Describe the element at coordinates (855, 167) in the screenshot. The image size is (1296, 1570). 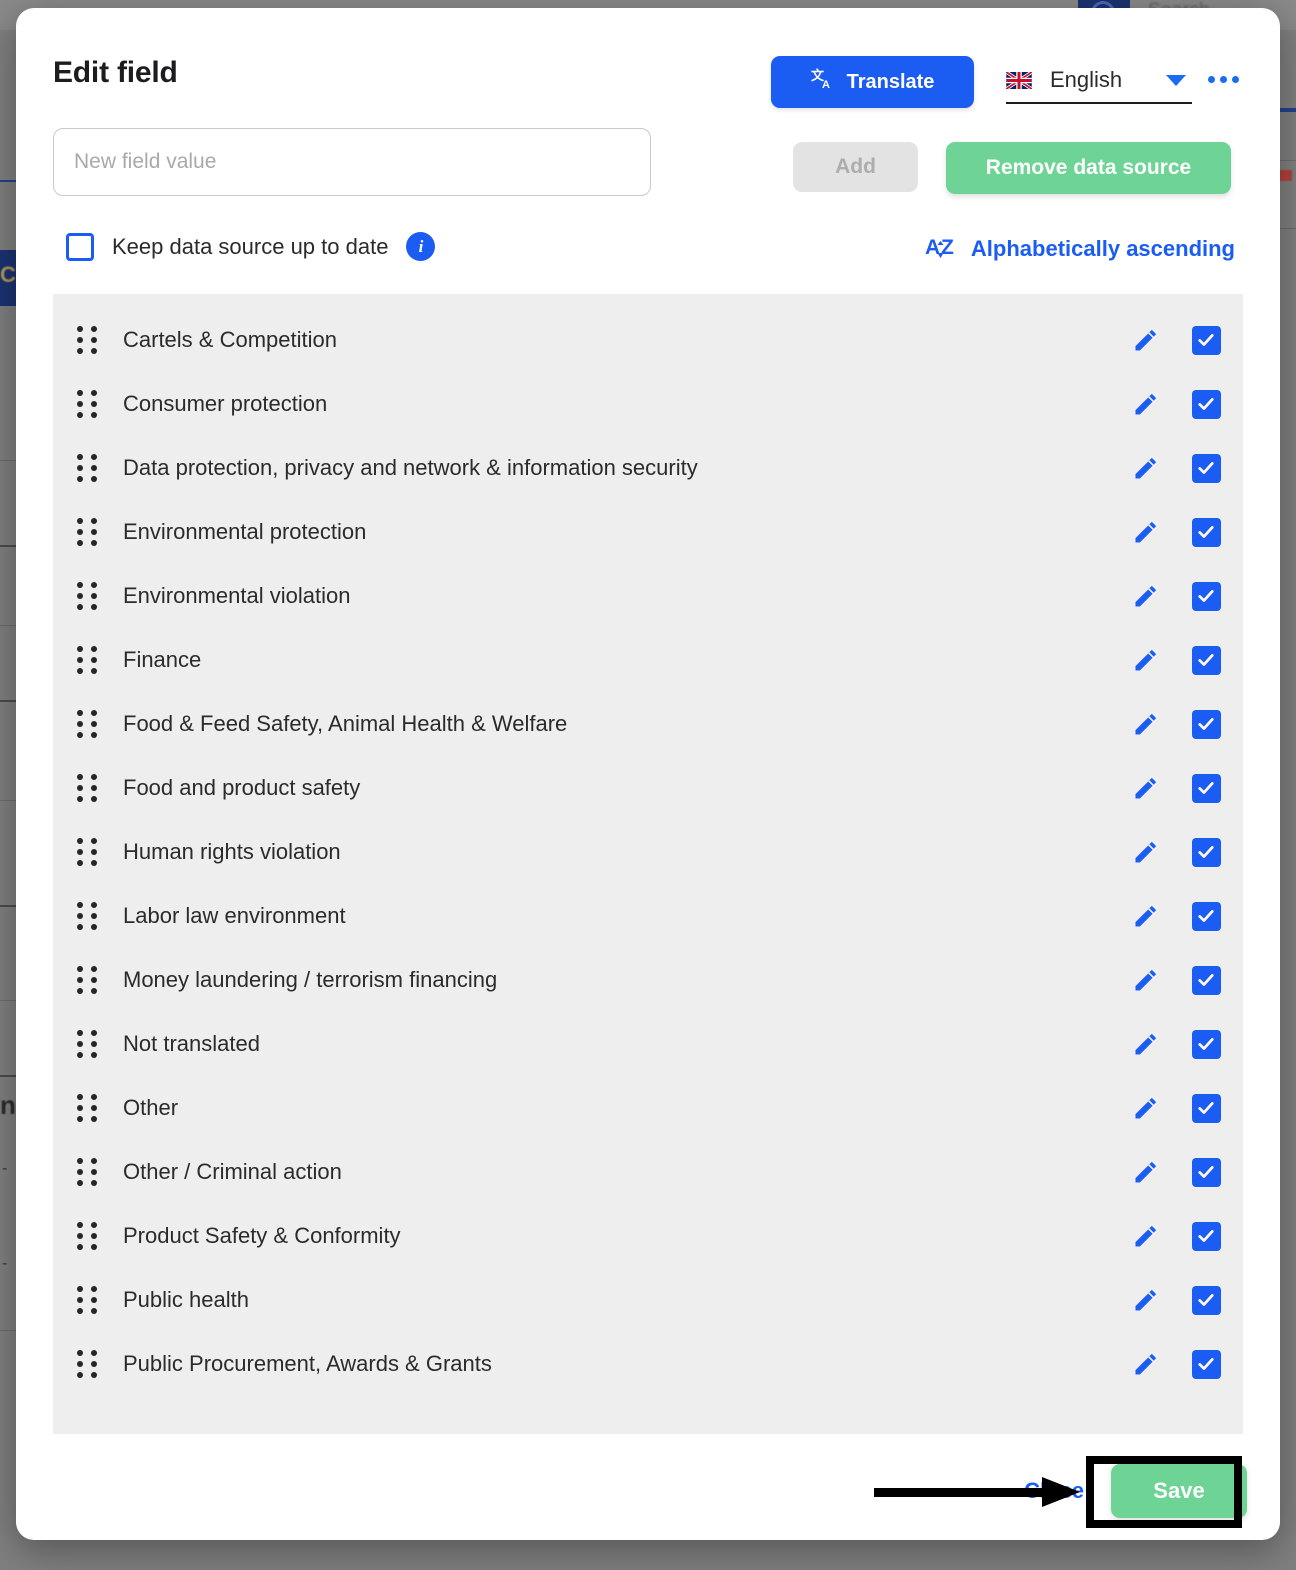
I see `add-button: Add` at that location.